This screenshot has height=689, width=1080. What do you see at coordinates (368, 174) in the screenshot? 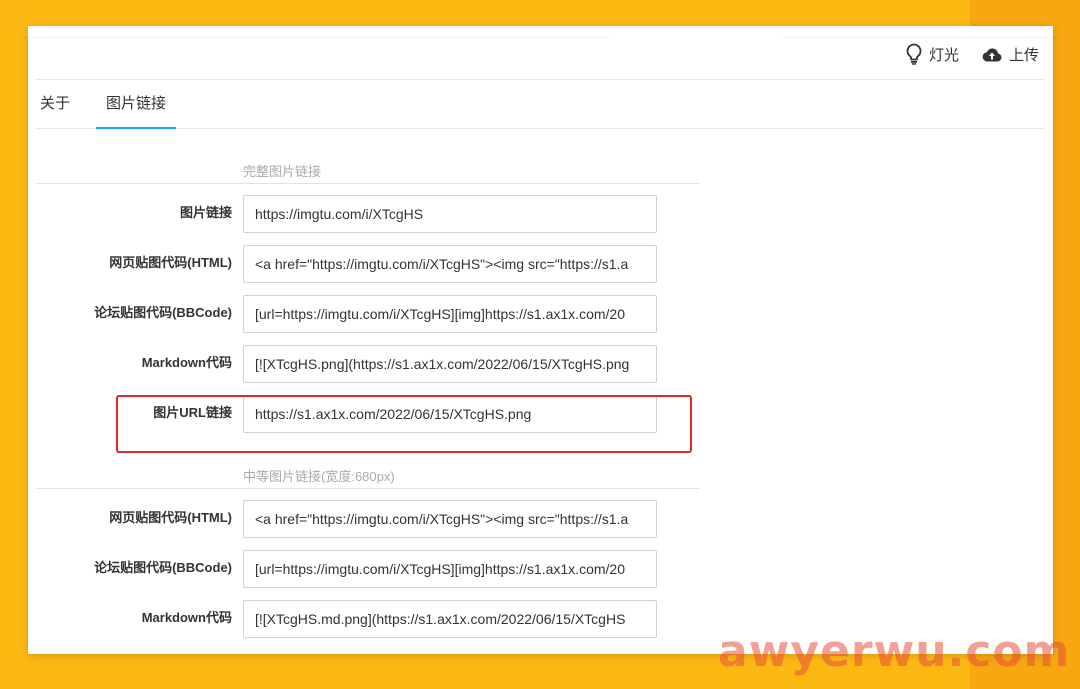
I see `section-title-full-links: 完整图片链接` at bounding box center [368, 174].